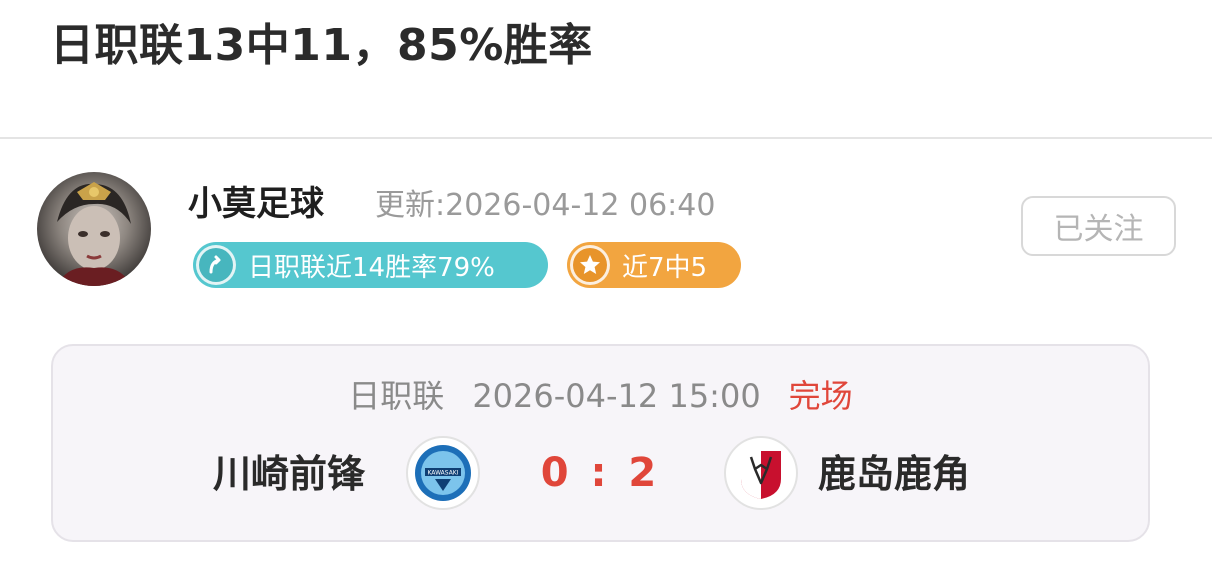  I want to click on update-time: 更新:2026-04-12 06:40, so click(545, 205).